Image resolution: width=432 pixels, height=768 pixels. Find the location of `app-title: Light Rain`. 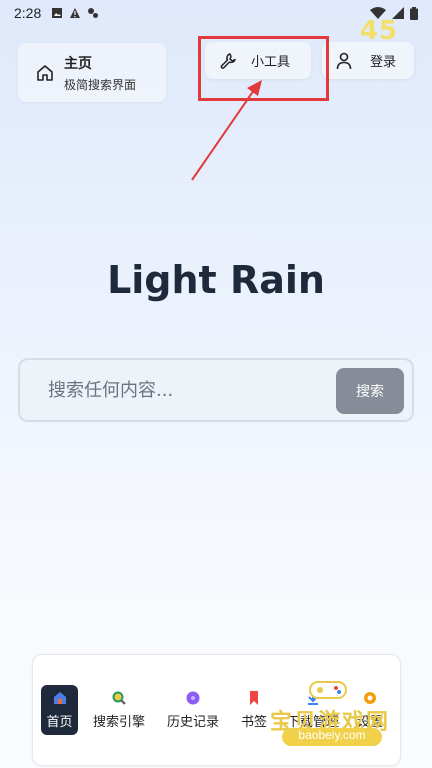

app-title: Light Rain is located at coordinates (216, 280).